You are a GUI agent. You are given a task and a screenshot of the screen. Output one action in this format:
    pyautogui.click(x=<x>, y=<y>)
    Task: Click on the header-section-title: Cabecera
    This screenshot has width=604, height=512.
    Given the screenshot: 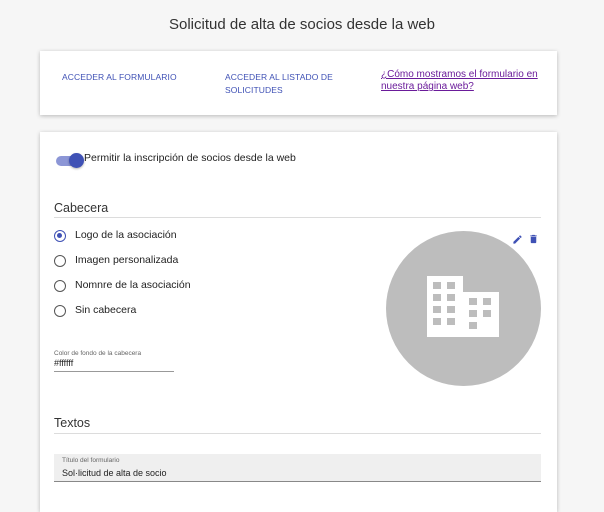 What is the action you would take?
    pyautogui.click(x=81, y=208)
    